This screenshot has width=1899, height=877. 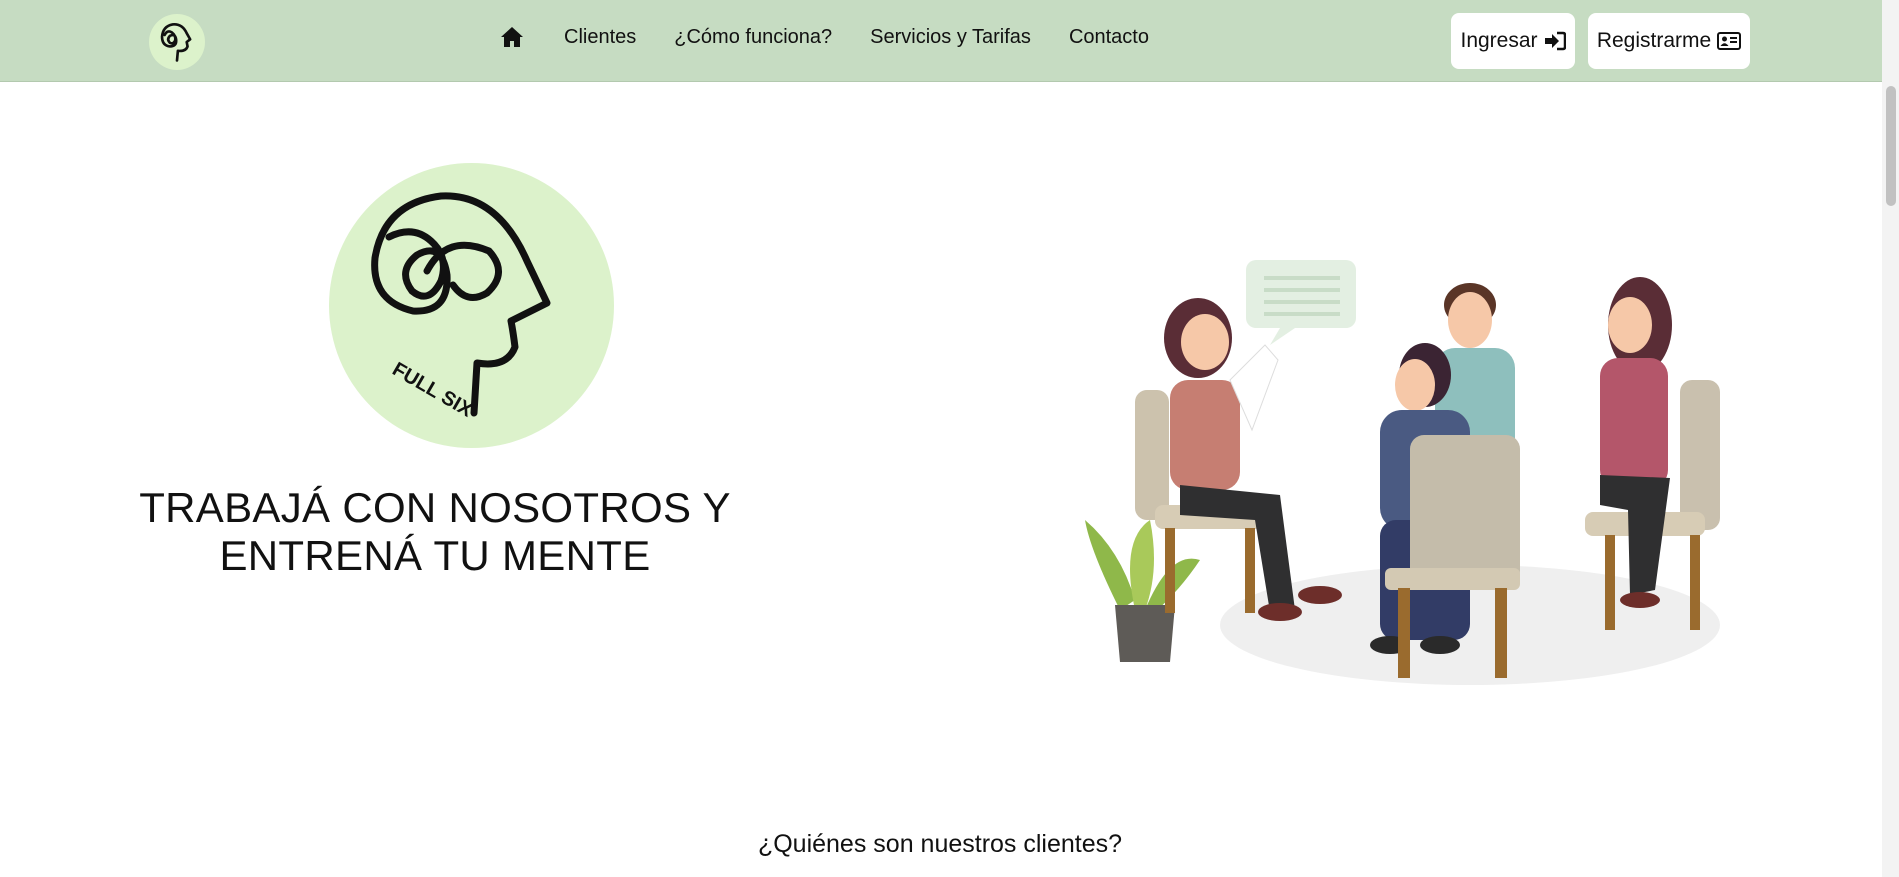 I want to click on nav-link-clientes: Clientes, so click(x=600, y=37).